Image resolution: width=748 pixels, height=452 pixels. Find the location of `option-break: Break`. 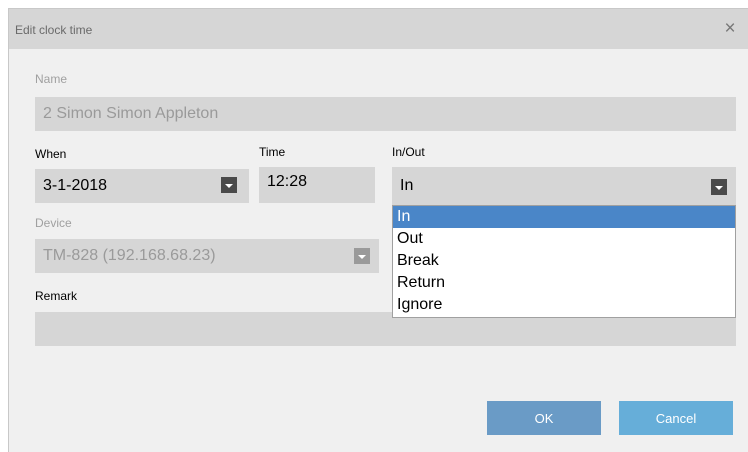

option-break: Break is located at coordinates (564, 261).